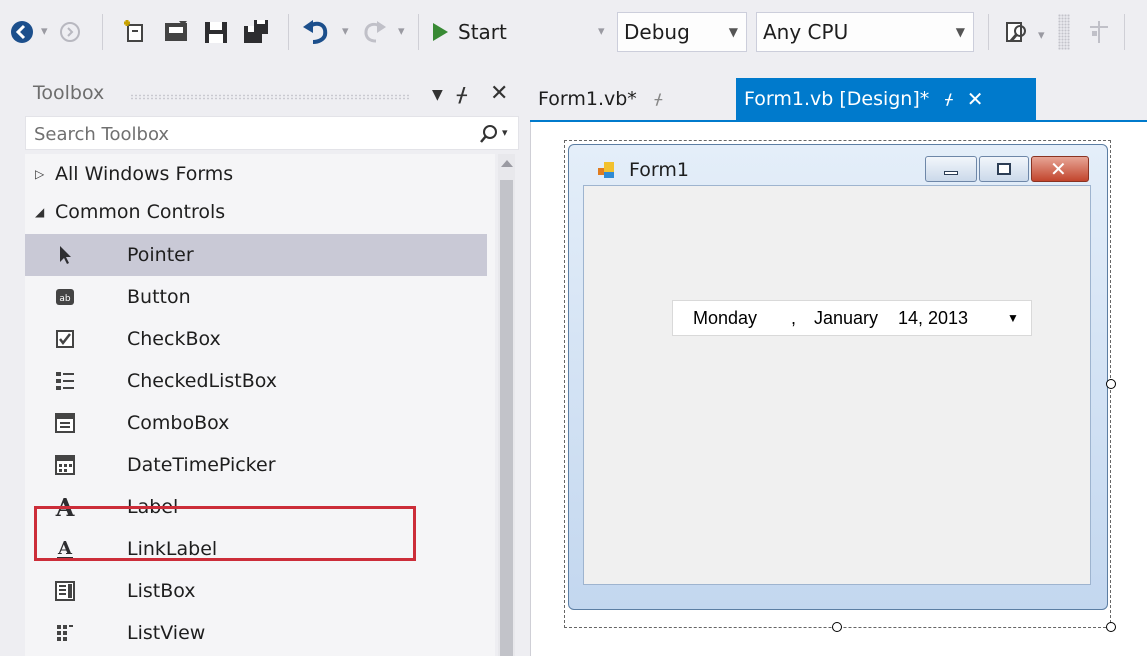 The width and height of the screenshot is (1147, 656). I want to click on toolbox-scrollbar, so click(506, 405).